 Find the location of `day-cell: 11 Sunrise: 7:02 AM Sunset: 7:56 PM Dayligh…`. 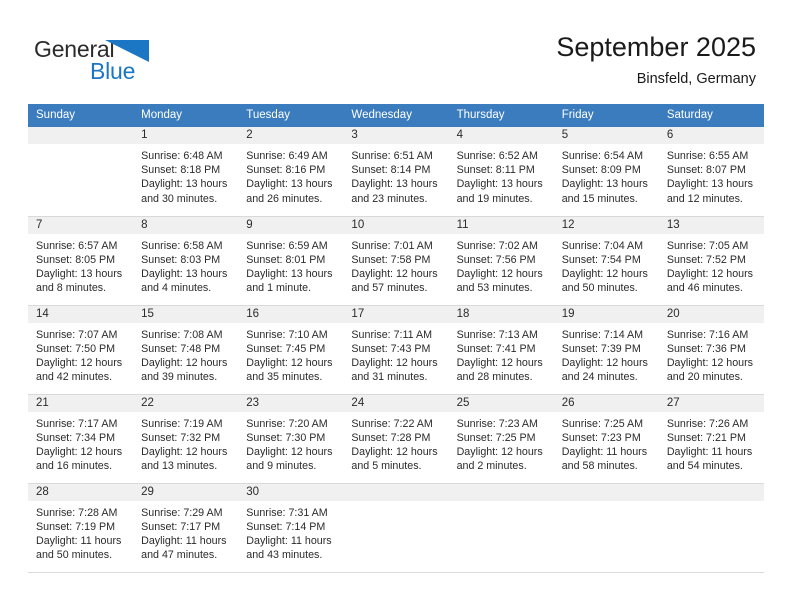

day-cell: 11 Sunrise: 7:02 AM Sunset: 7:56 PM Dayligh… is located at coordinates (501, 261).